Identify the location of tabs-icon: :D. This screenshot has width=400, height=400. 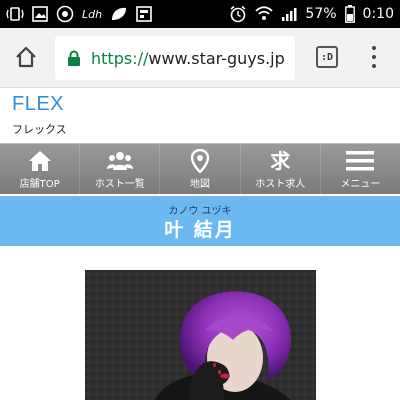
(327, 57).